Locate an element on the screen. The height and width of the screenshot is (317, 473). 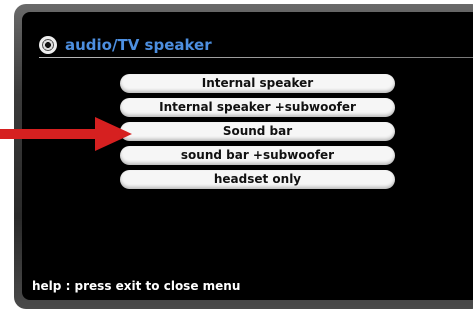
menu-header: audio/TV speaker is located at coordinates (247, 36).